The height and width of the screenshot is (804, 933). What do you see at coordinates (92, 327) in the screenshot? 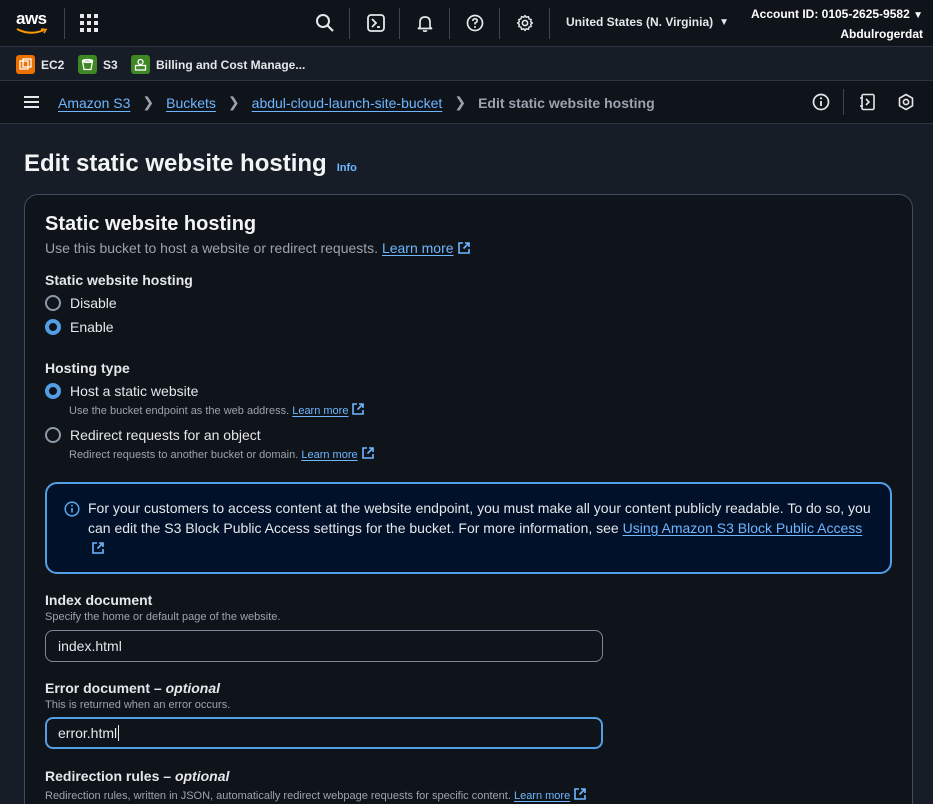
I see `radio-label: Enable` at bounding box center [92, 327].